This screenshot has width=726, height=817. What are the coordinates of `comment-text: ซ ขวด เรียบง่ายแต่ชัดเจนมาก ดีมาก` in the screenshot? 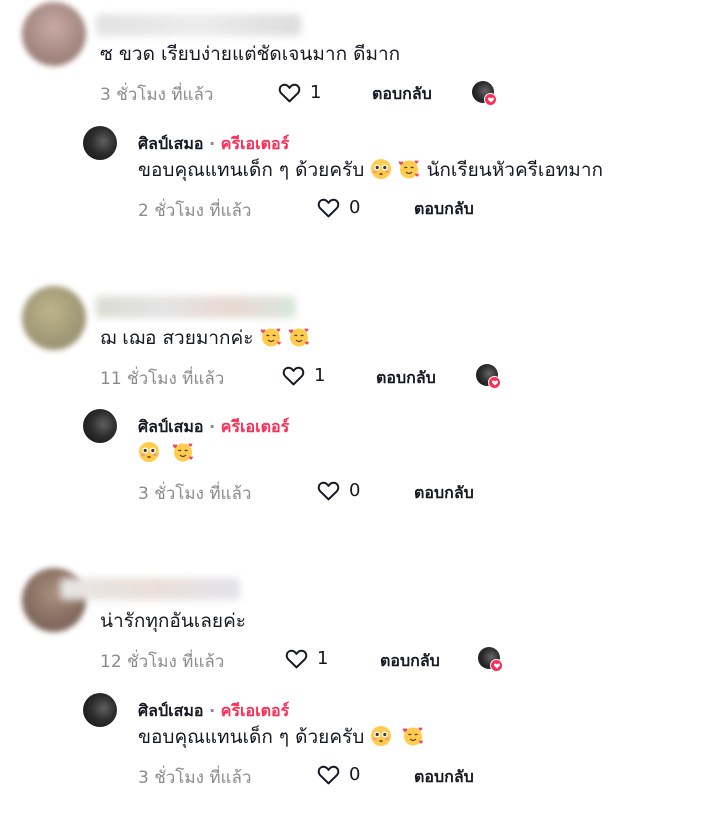 It's located at (250, 54).